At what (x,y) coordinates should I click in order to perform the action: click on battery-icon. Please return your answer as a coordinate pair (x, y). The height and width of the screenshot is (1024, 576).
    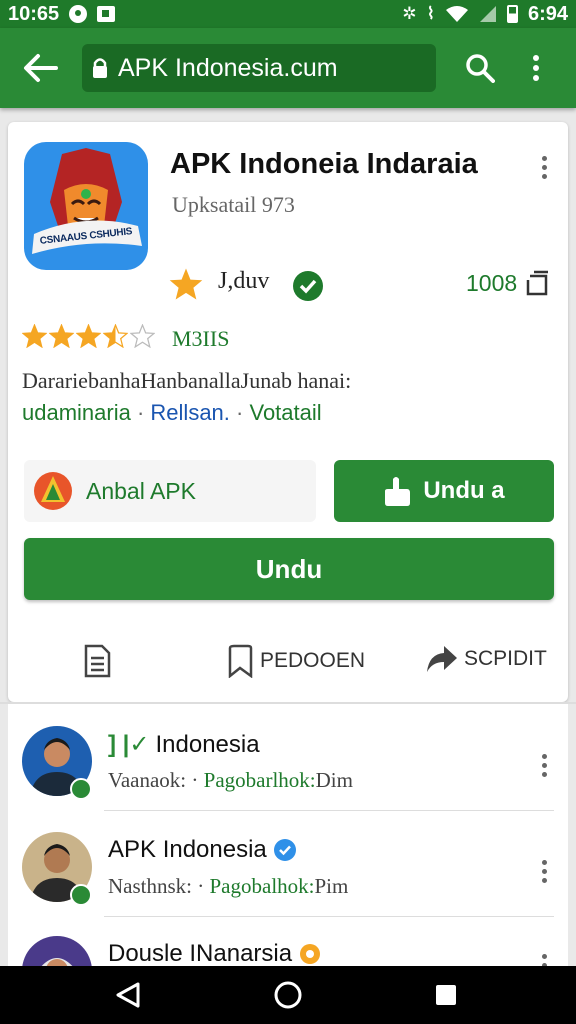
    Looking at the image, I should click on (512, 14).